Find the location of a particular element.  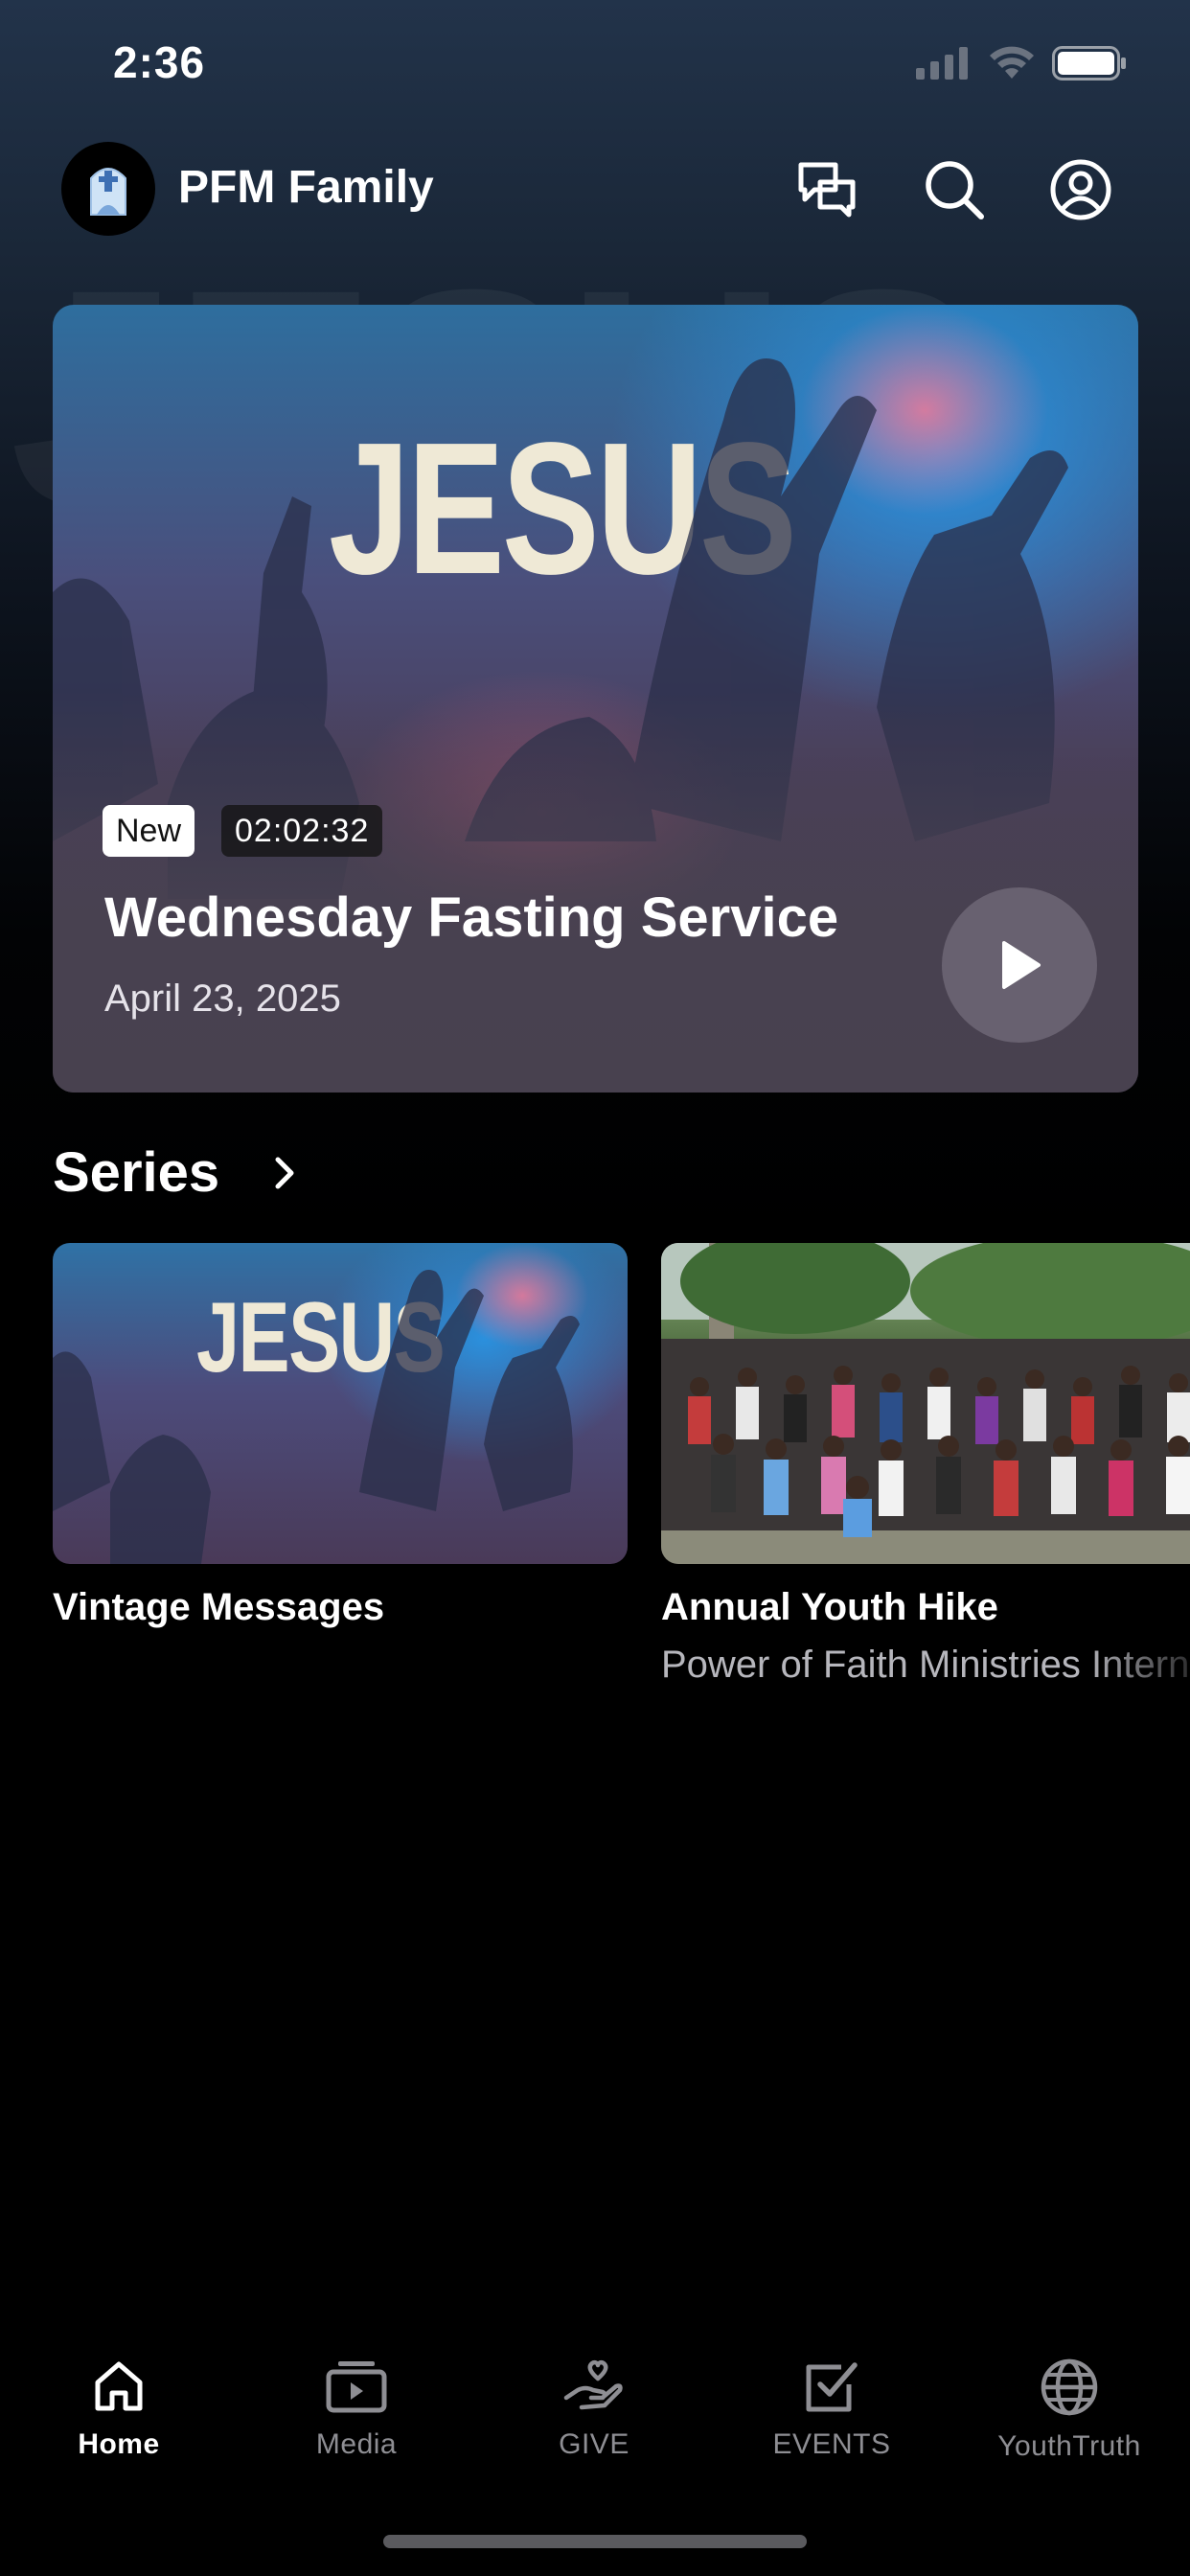

series-card-annual-youth-hike is located at coordinates (926, 1403).